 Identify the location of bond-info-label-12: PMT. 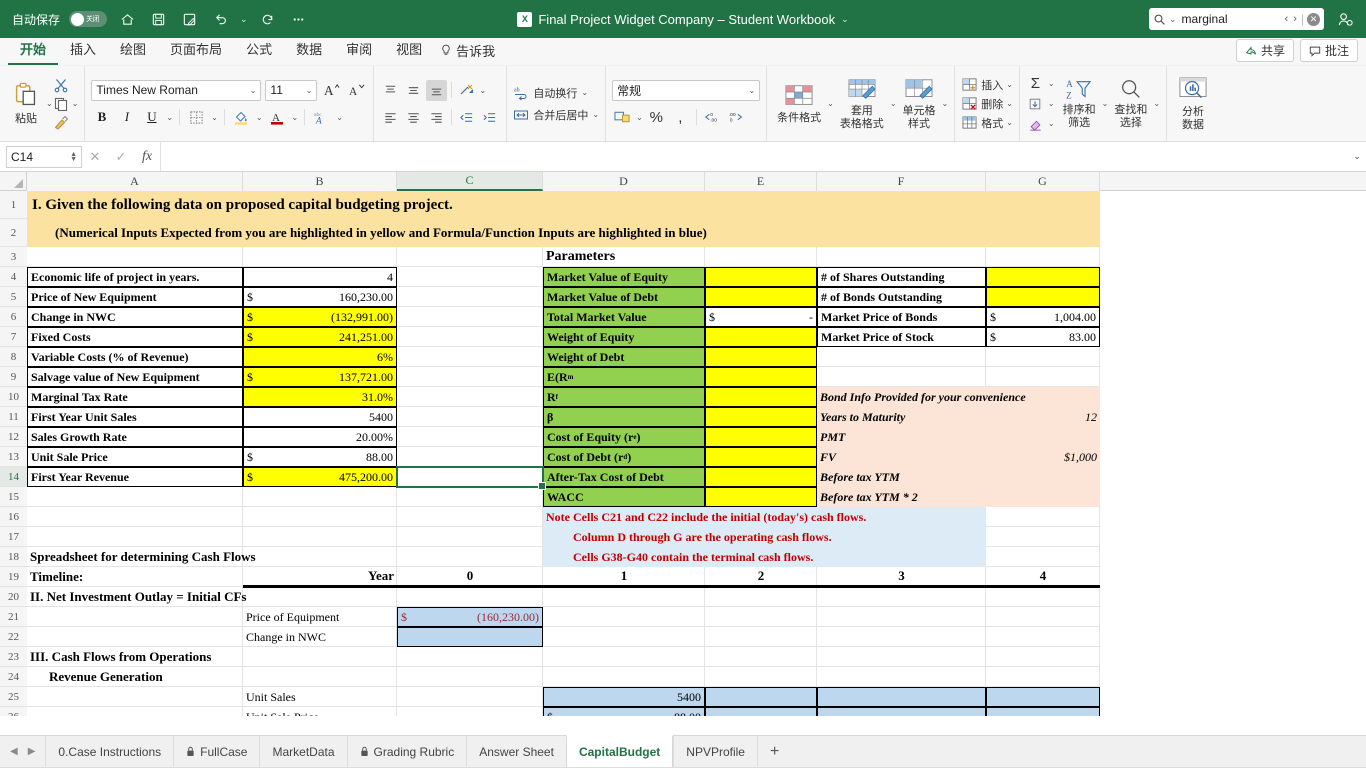
(901, 437).